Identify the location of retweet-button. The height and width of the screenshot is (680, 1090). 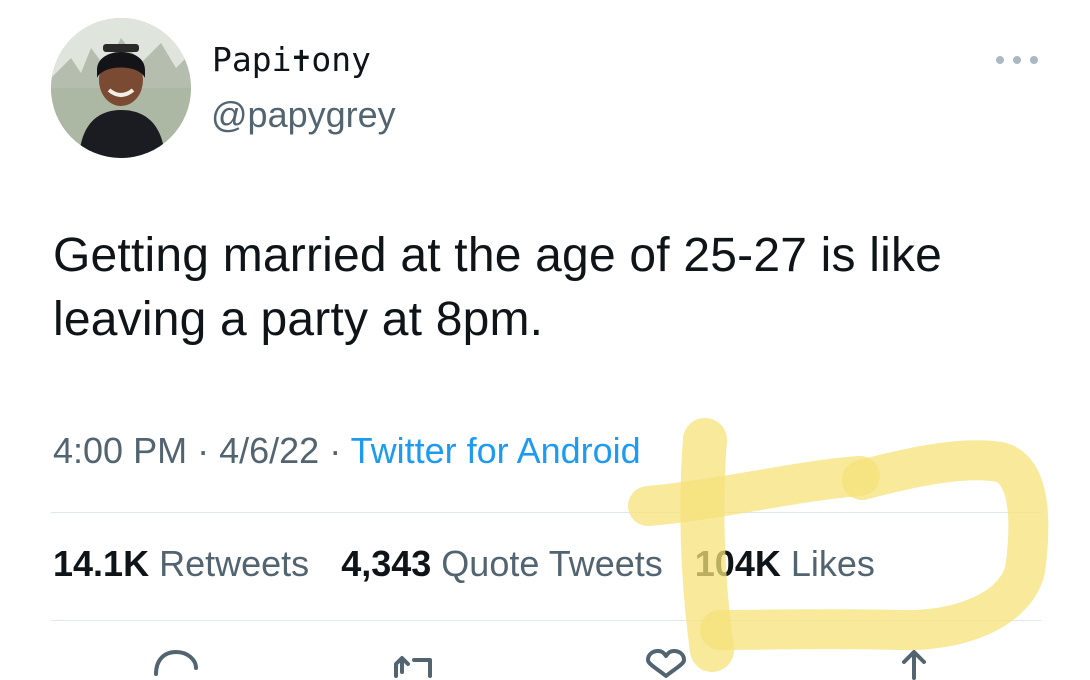
(414, 660).